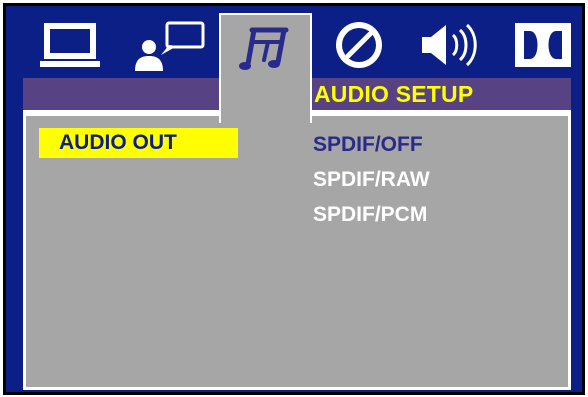 This screenshot has width=588, height=397. I want to click on music-note-icon, so click(263, 48).